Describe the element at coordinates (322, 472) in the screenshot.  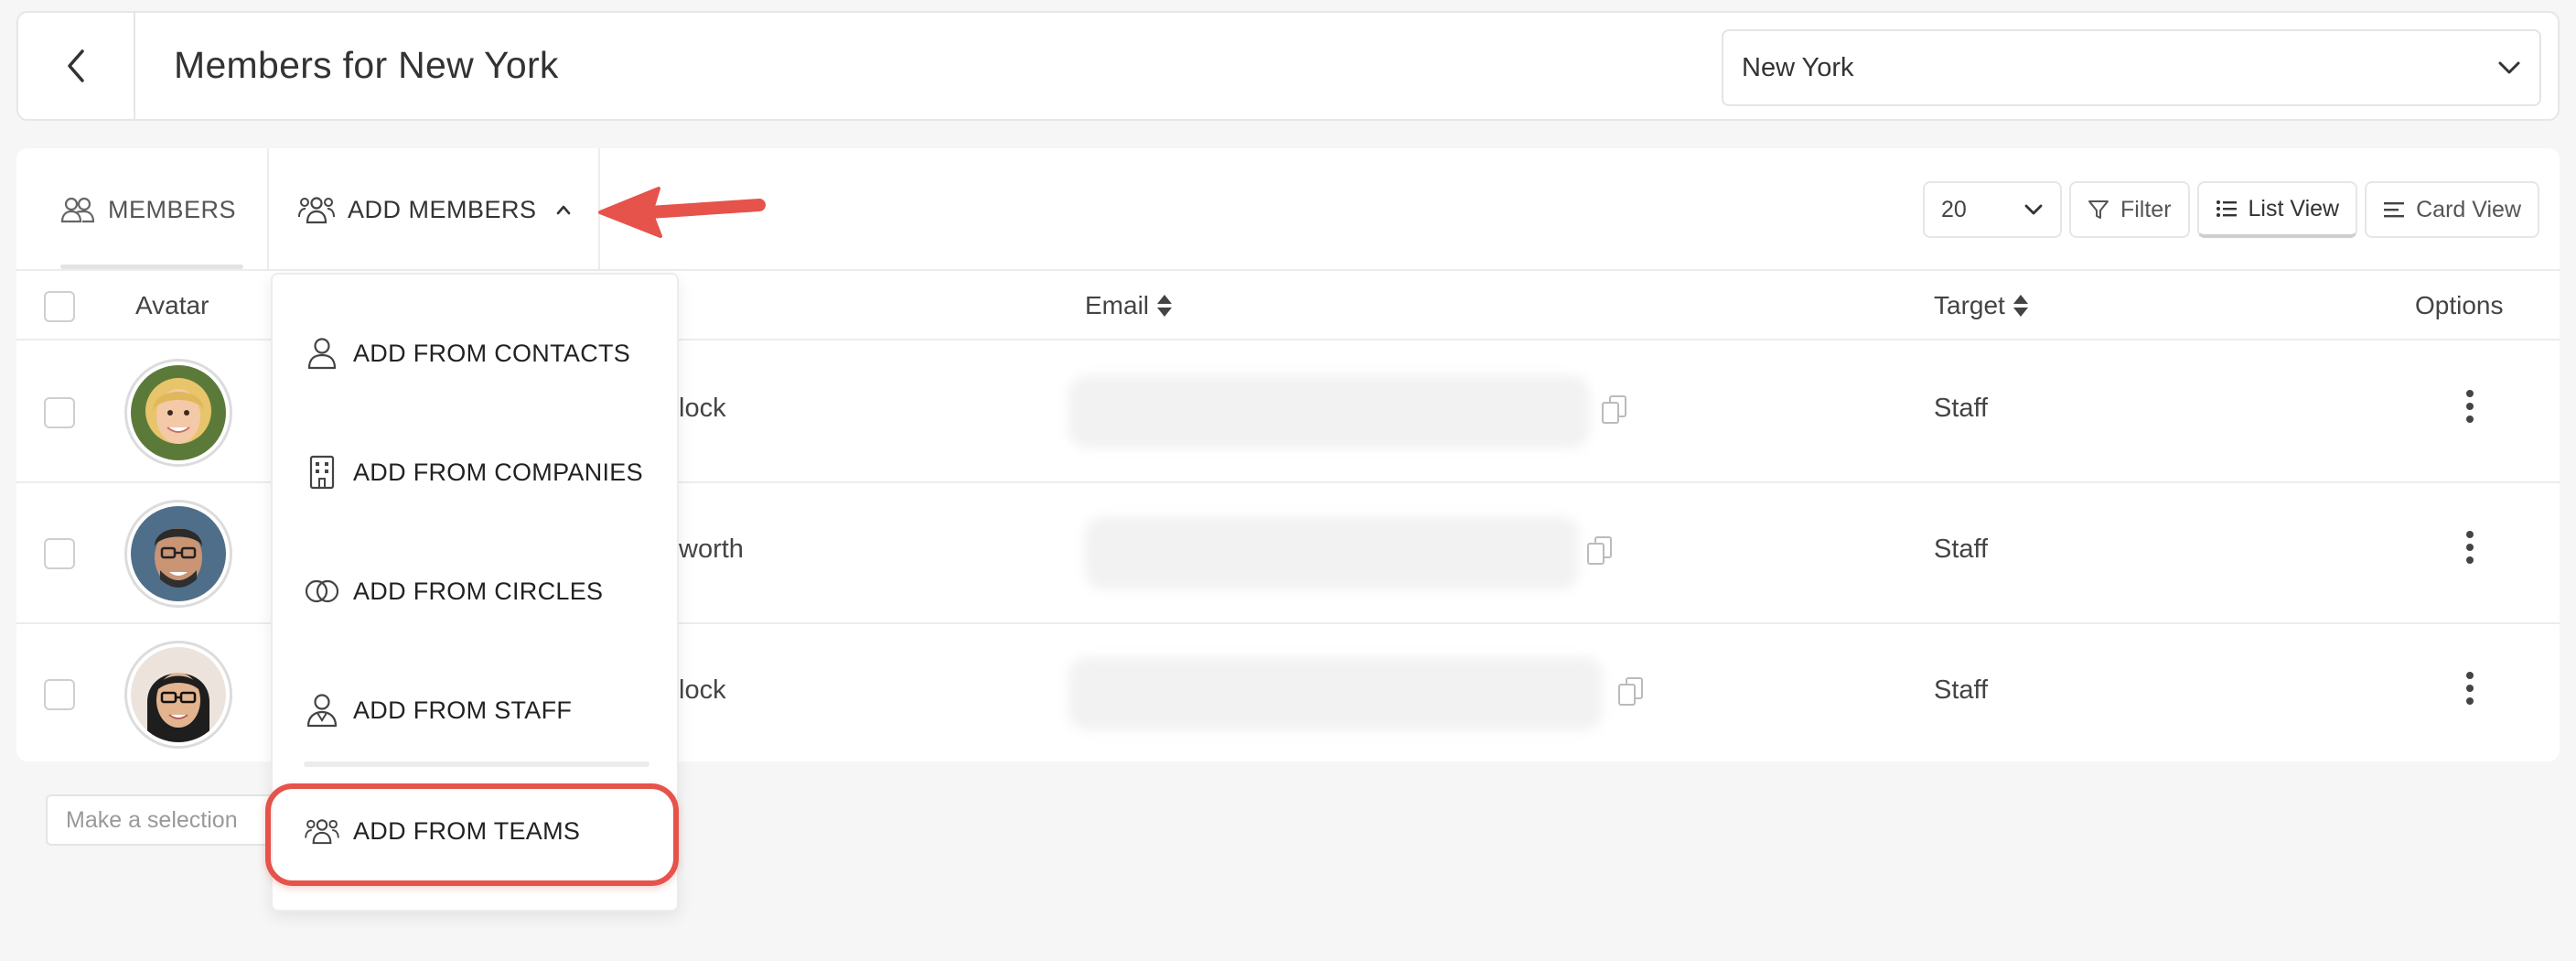
I see `building-icon` at that location.